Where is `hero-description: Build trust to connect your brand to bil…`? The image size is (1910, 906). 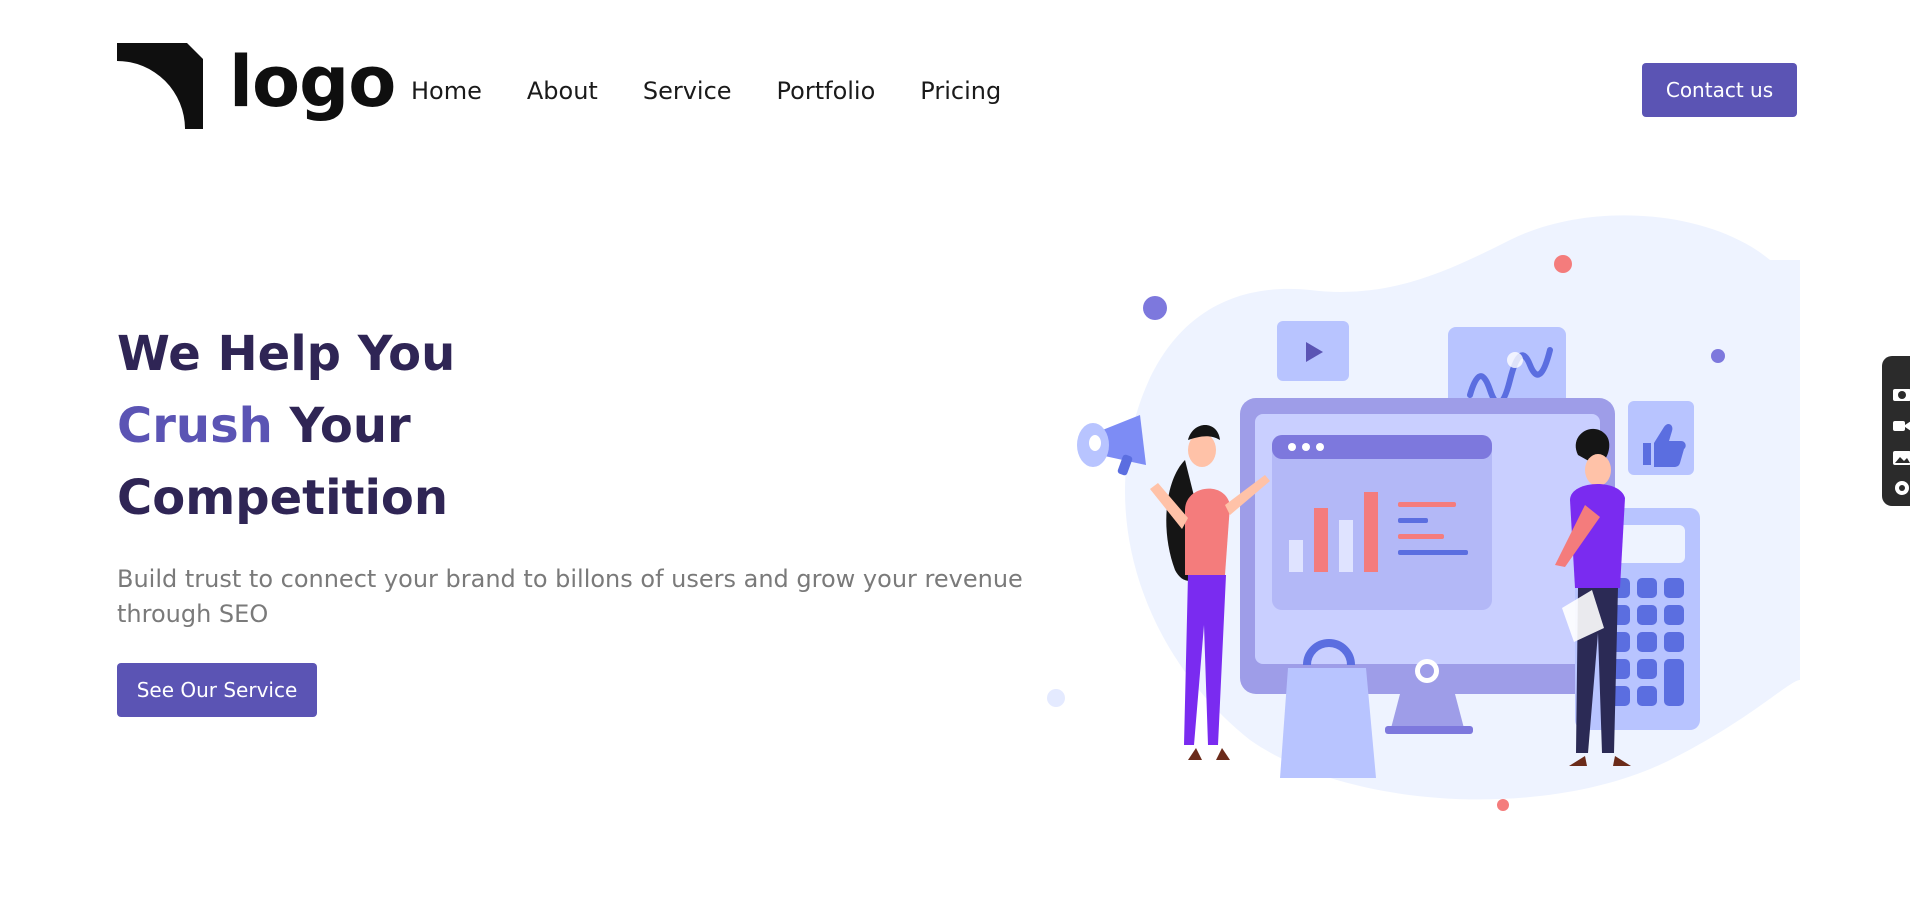
hero-description: Build trust to connect your brand to bil… is located at coordinates (570, 596).